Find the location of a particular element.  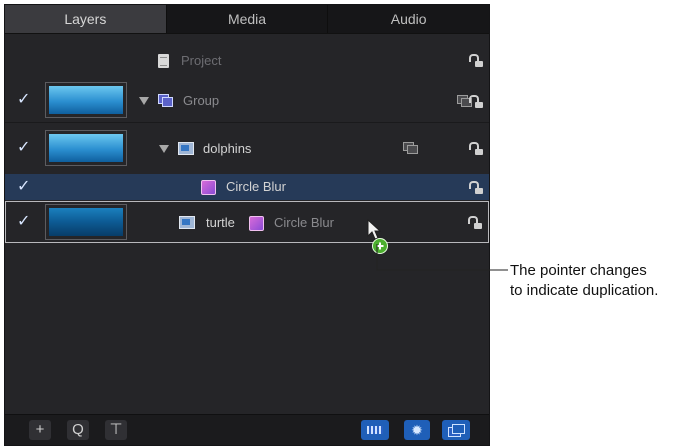

stack-icon is located at coordinates (456, 430).